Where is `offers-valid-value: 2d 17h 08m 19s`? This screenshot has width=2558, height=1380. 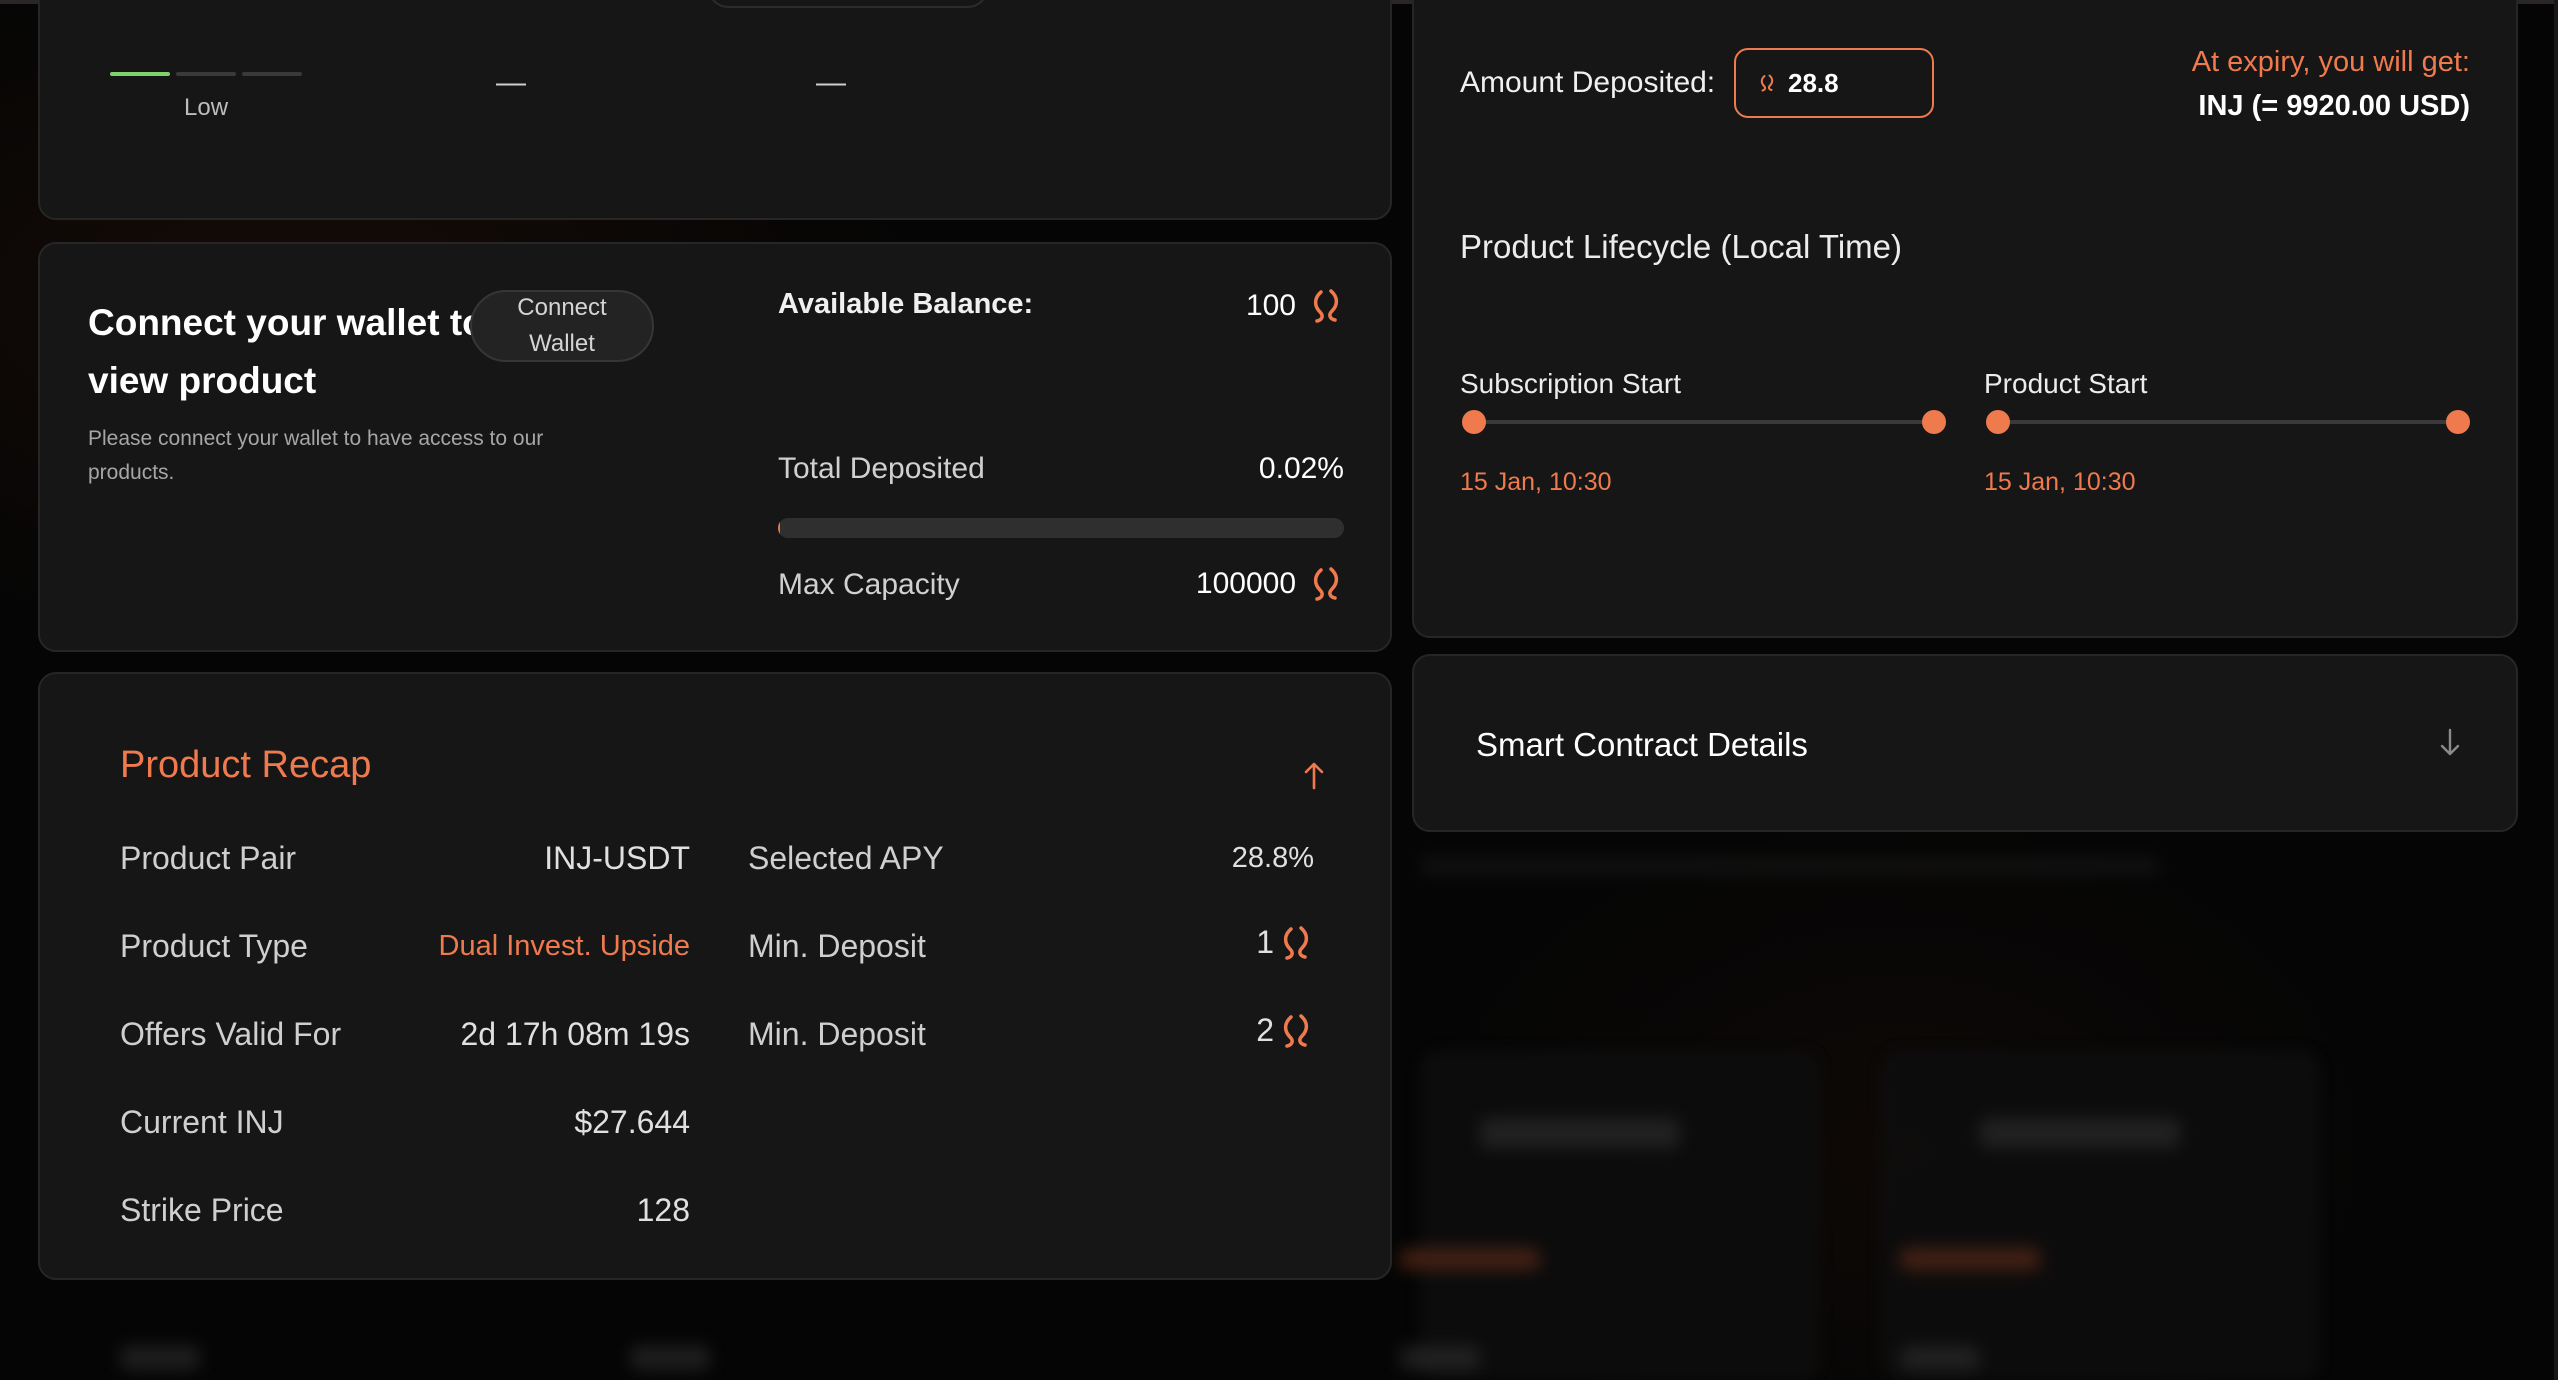
offers-valid-value: 2d 17h 08m 19s is located at coordinates (575, 1034).